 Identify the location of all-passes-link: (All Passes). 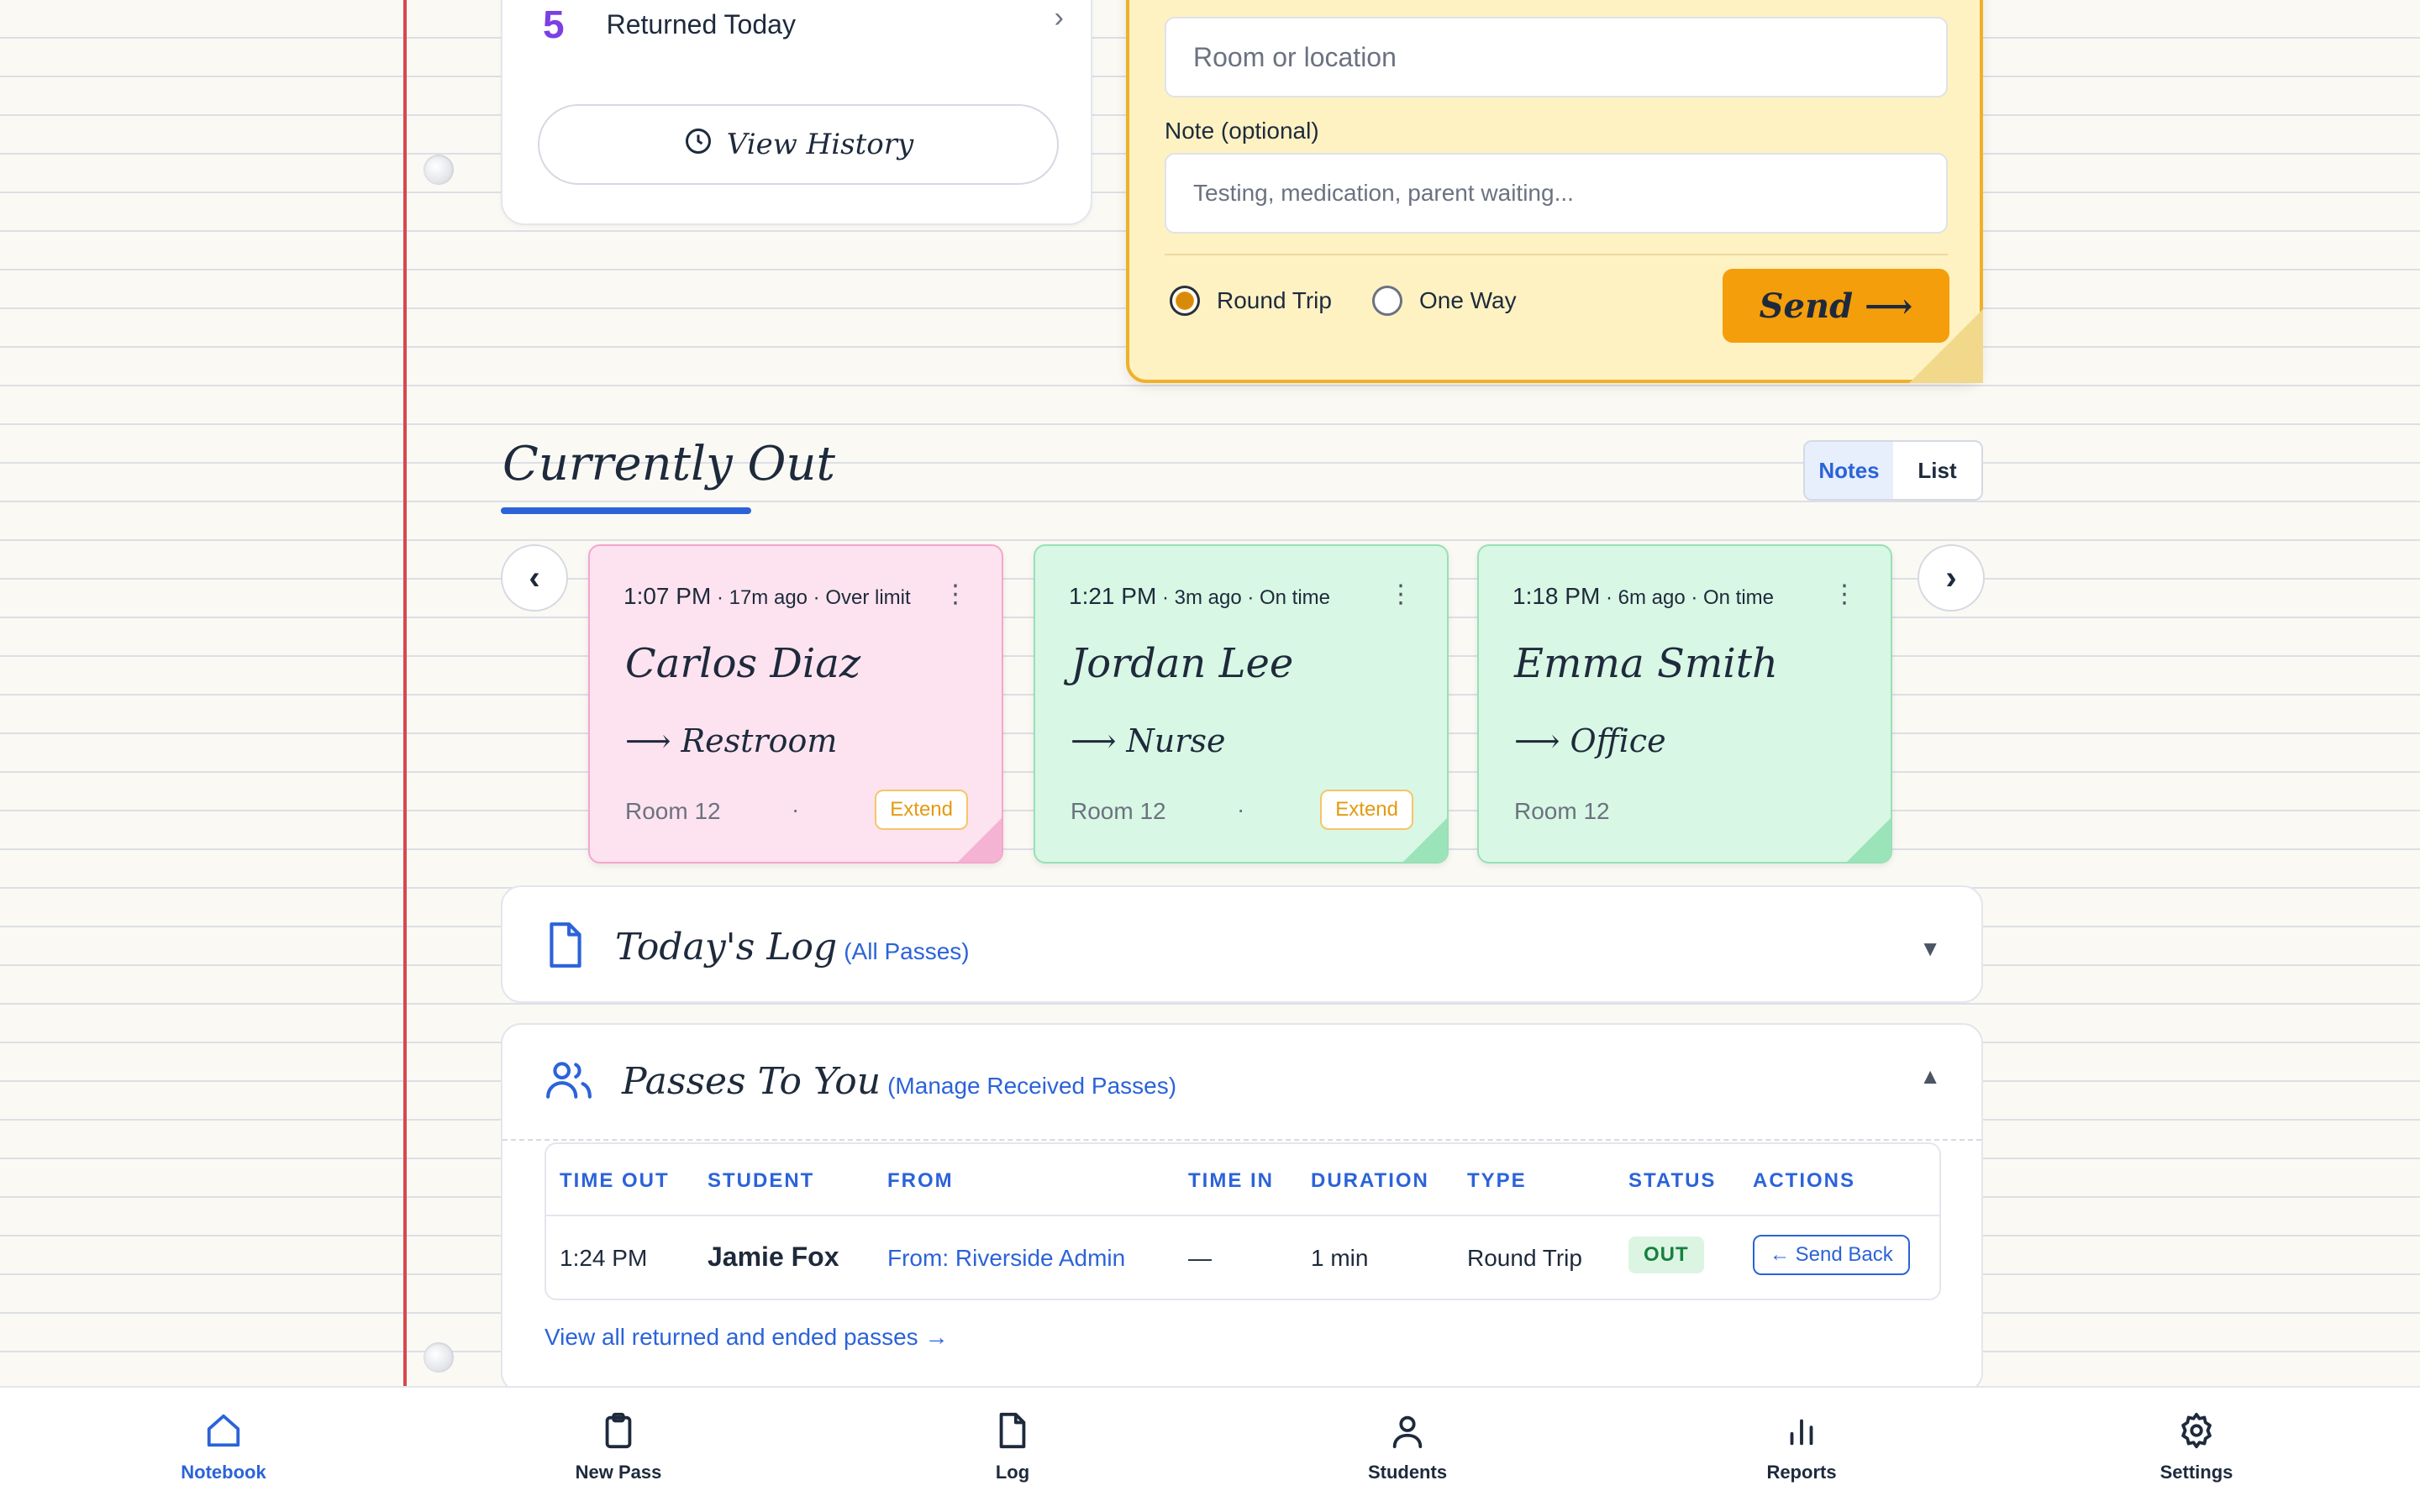
(906, 951).